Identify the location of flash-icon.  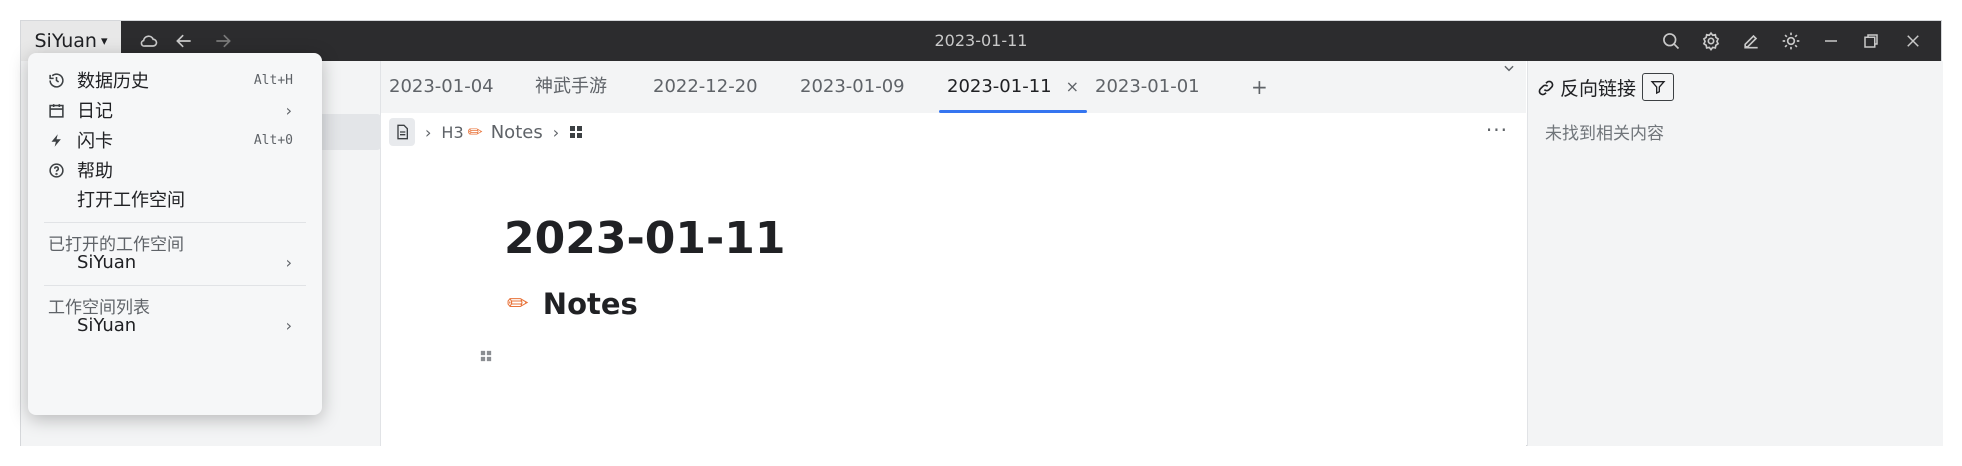
(56, 140).